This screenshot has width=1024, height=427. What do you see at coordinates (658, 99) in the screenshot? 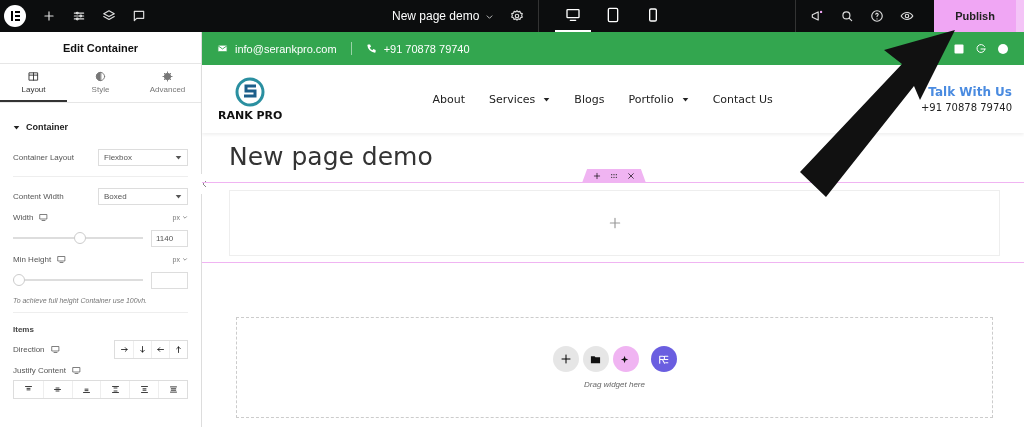
I see `nav-link: Portfolio` at bounding box center [658, 99].